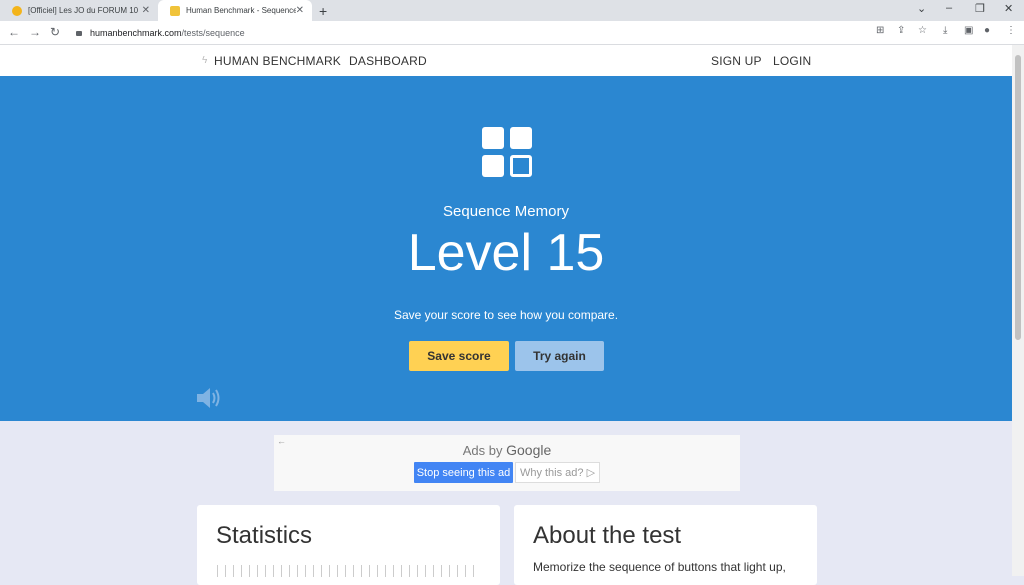 This screenshot has height=585, width=1024. I want to click on forward-icon: →, so click(35, 32).